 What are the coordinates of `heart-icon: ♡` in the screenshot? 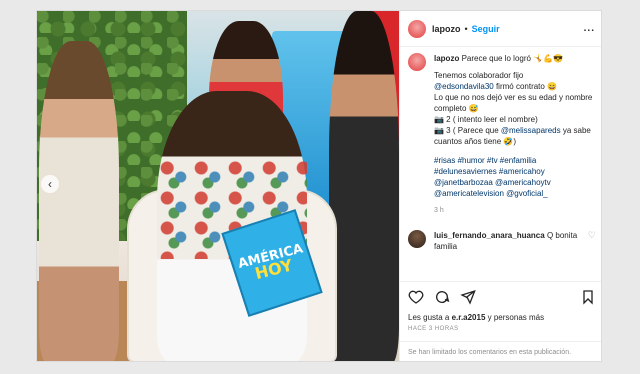 It's located at (592, 235).